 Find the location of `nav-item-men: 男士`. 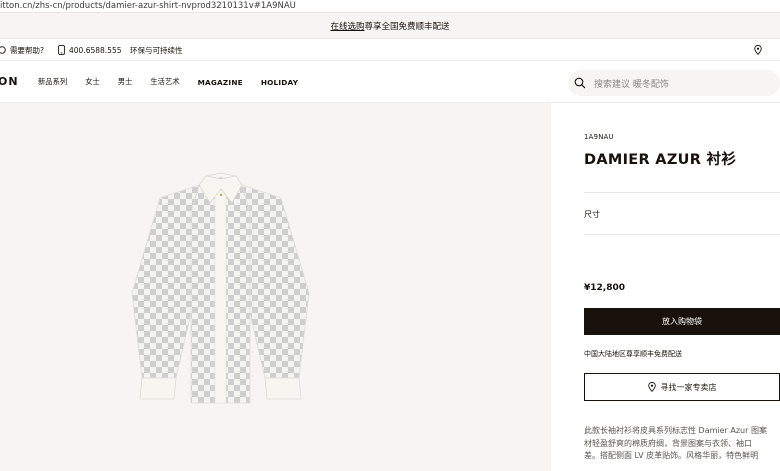

nav-item-men: 男士 is located at coordinates (125, 82).